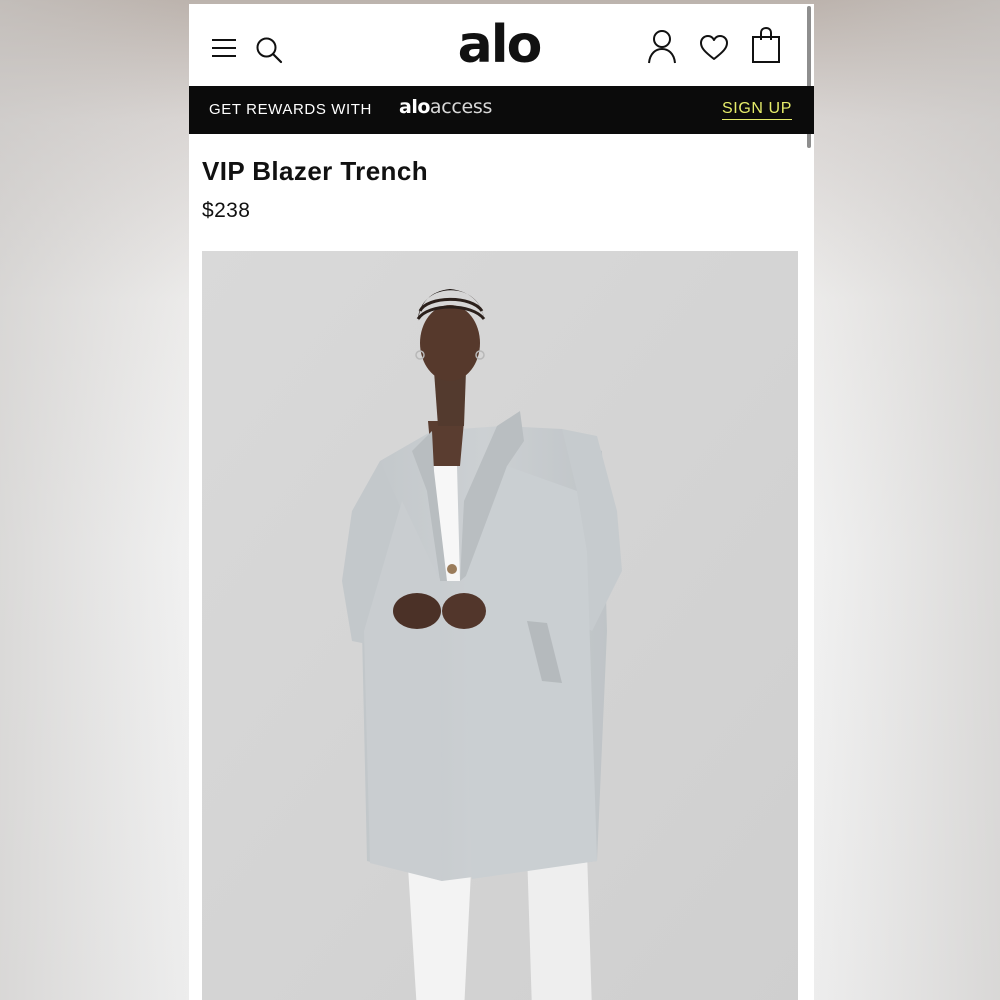 This screenshot has height=1000, width=1000. I want to click on menu-icon, so click(224, 48).